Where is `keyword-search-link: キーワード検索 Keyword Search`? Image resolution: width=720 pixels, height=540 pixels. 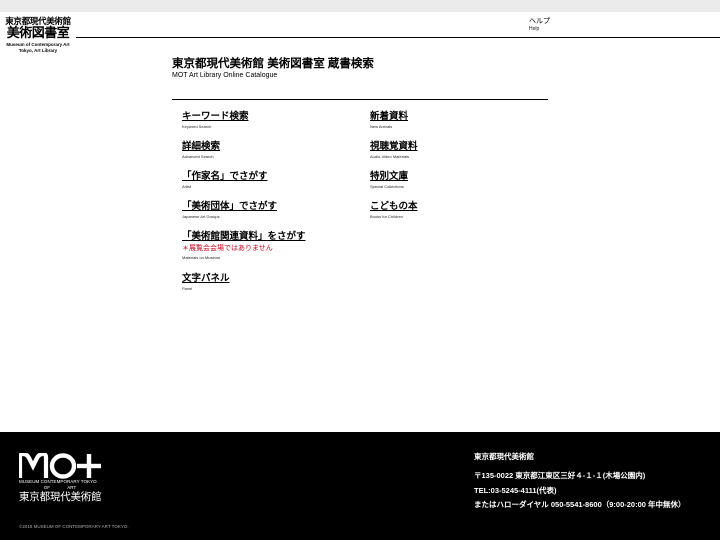 keyword-search-link: キーワード検索 Keyword Search is located at coordinates (215, 120).